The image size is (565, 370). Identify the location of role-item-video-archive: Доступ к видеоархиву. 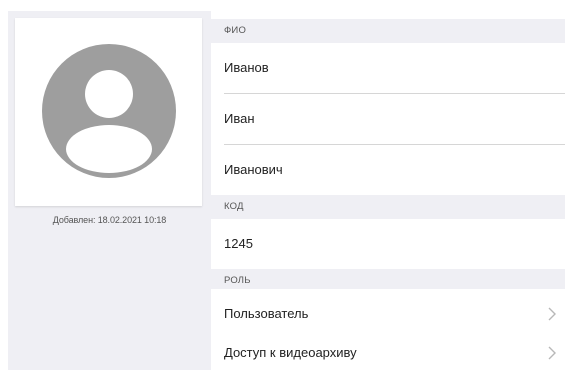
(388, 349).